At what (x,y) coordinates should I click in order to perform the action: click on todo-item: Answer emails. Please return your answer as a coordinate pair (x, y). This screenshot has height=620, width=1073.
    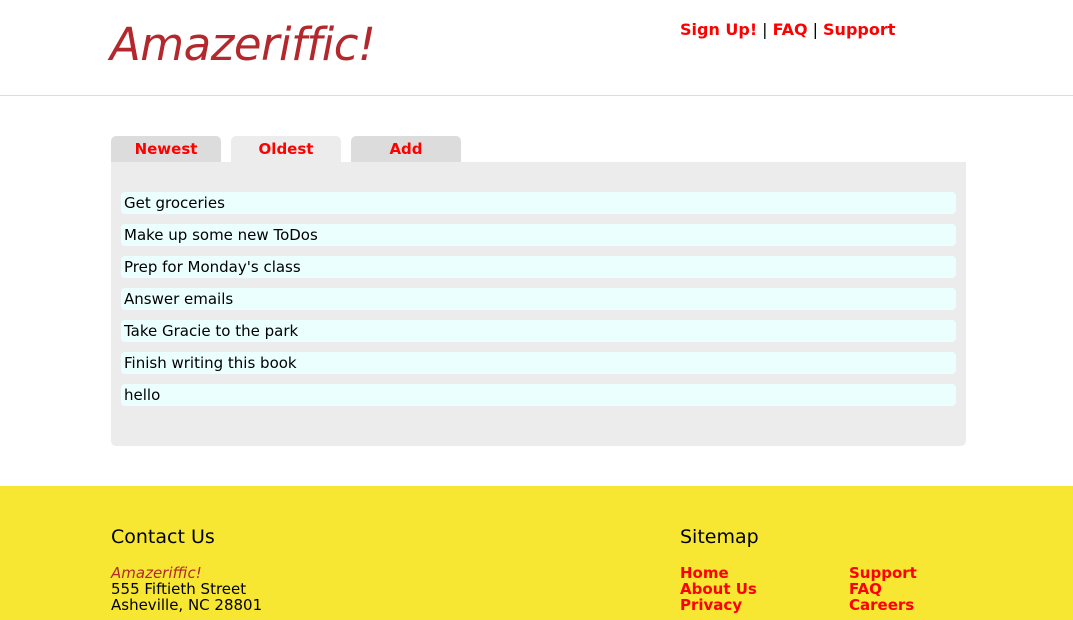
    Looking at the image, I should click on (538, 299).